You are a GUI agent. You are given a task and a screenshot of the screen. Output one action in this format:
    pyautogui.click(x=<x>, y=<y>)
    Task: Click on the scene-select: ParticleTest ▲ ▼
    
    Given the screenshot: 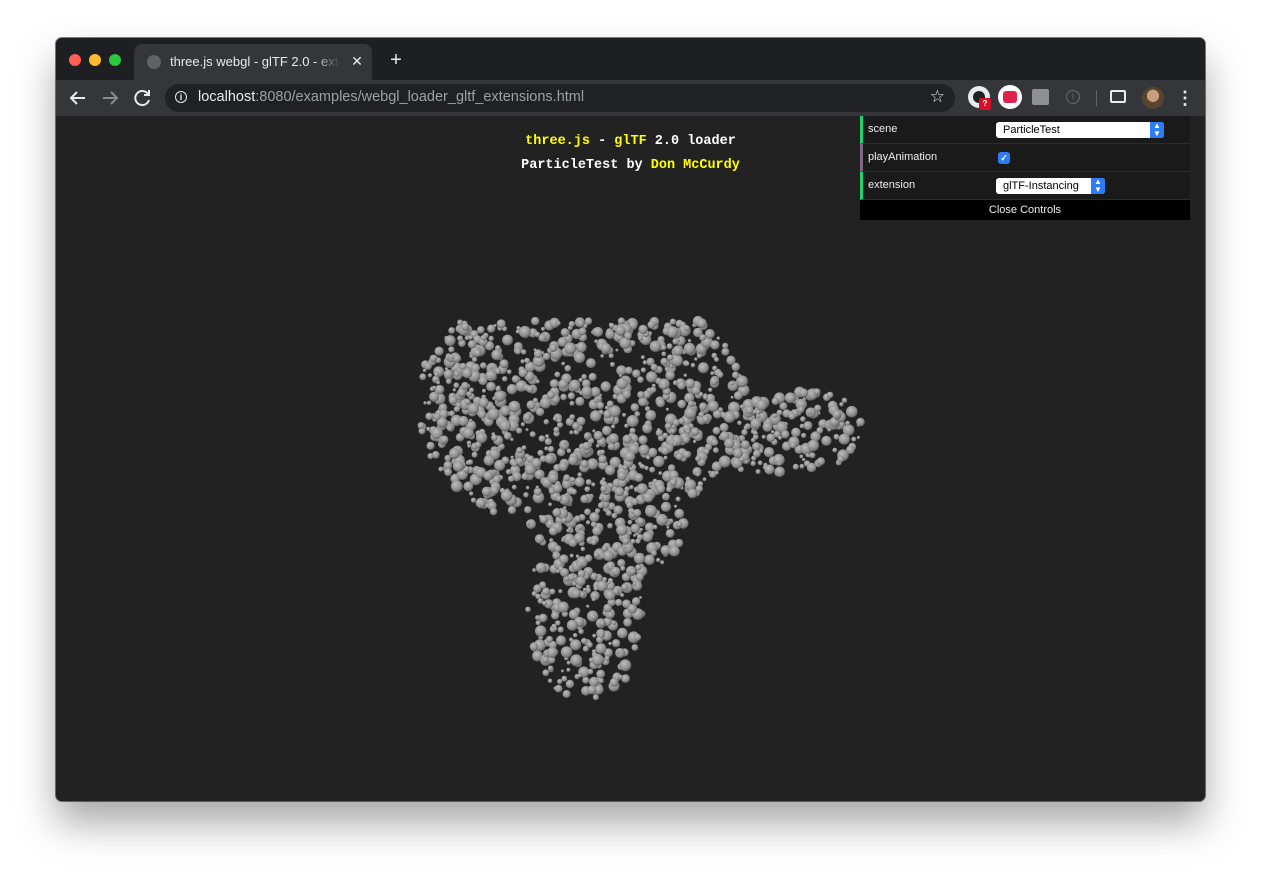 What is the action you would take?
    pyautogui.click(x=1080, y=130)
    